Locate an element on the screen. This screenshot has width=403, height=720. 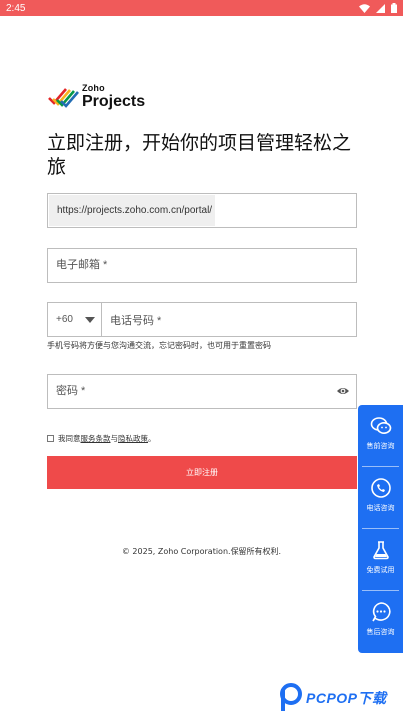
copyright-footer: © 2025, Zoho Corporation.保留所有权利. is located at coordinates (201, 551).